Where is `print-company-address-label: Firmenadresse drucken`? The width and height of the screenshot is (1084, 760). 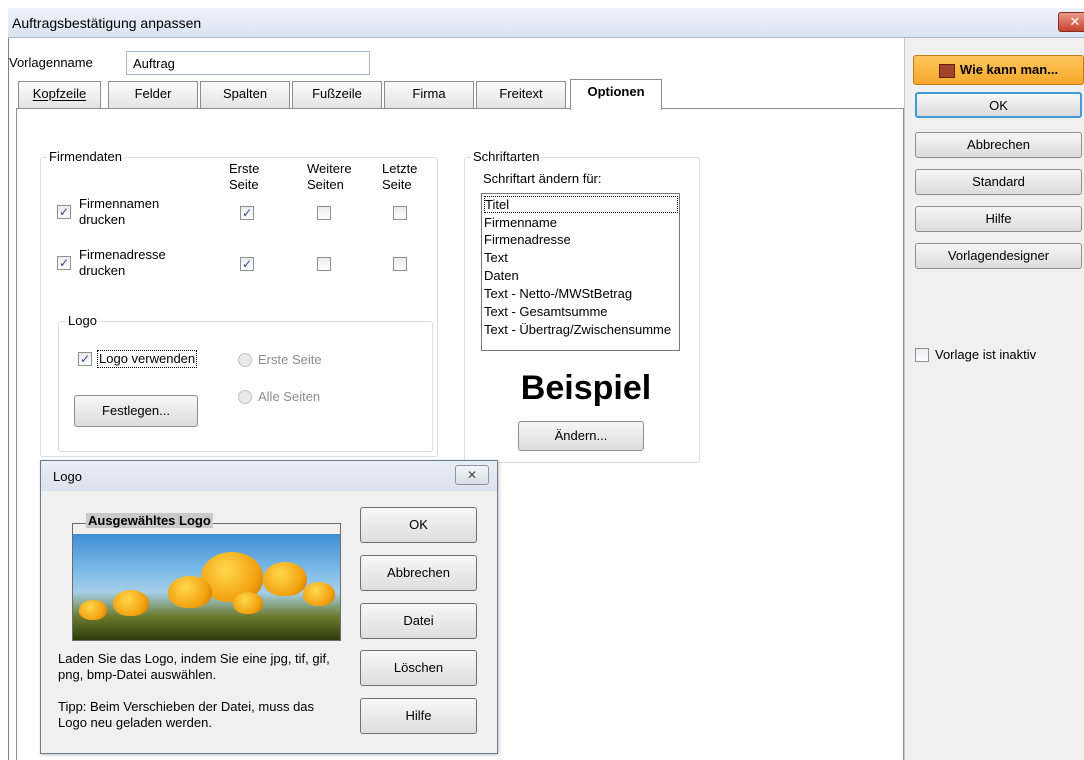
print-company-address-label: Firmenadresse drucken is located at coordinates (122, 262).